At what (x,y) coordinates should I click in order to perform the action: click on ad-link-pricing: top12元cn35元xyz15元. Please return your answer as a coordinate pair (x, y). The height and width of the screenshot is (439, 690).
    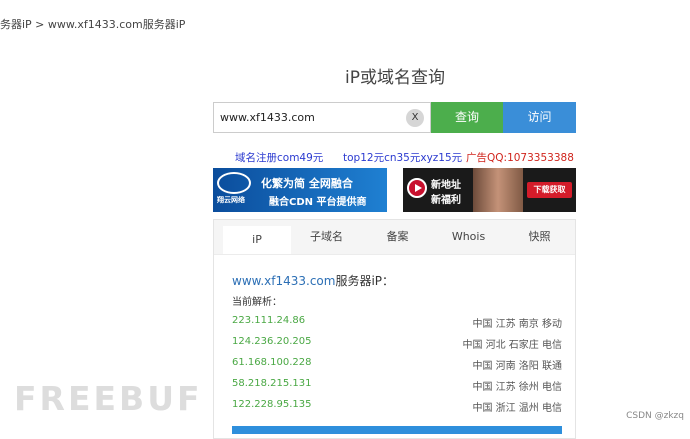
    Looking at the image, I should click on (402, 157).